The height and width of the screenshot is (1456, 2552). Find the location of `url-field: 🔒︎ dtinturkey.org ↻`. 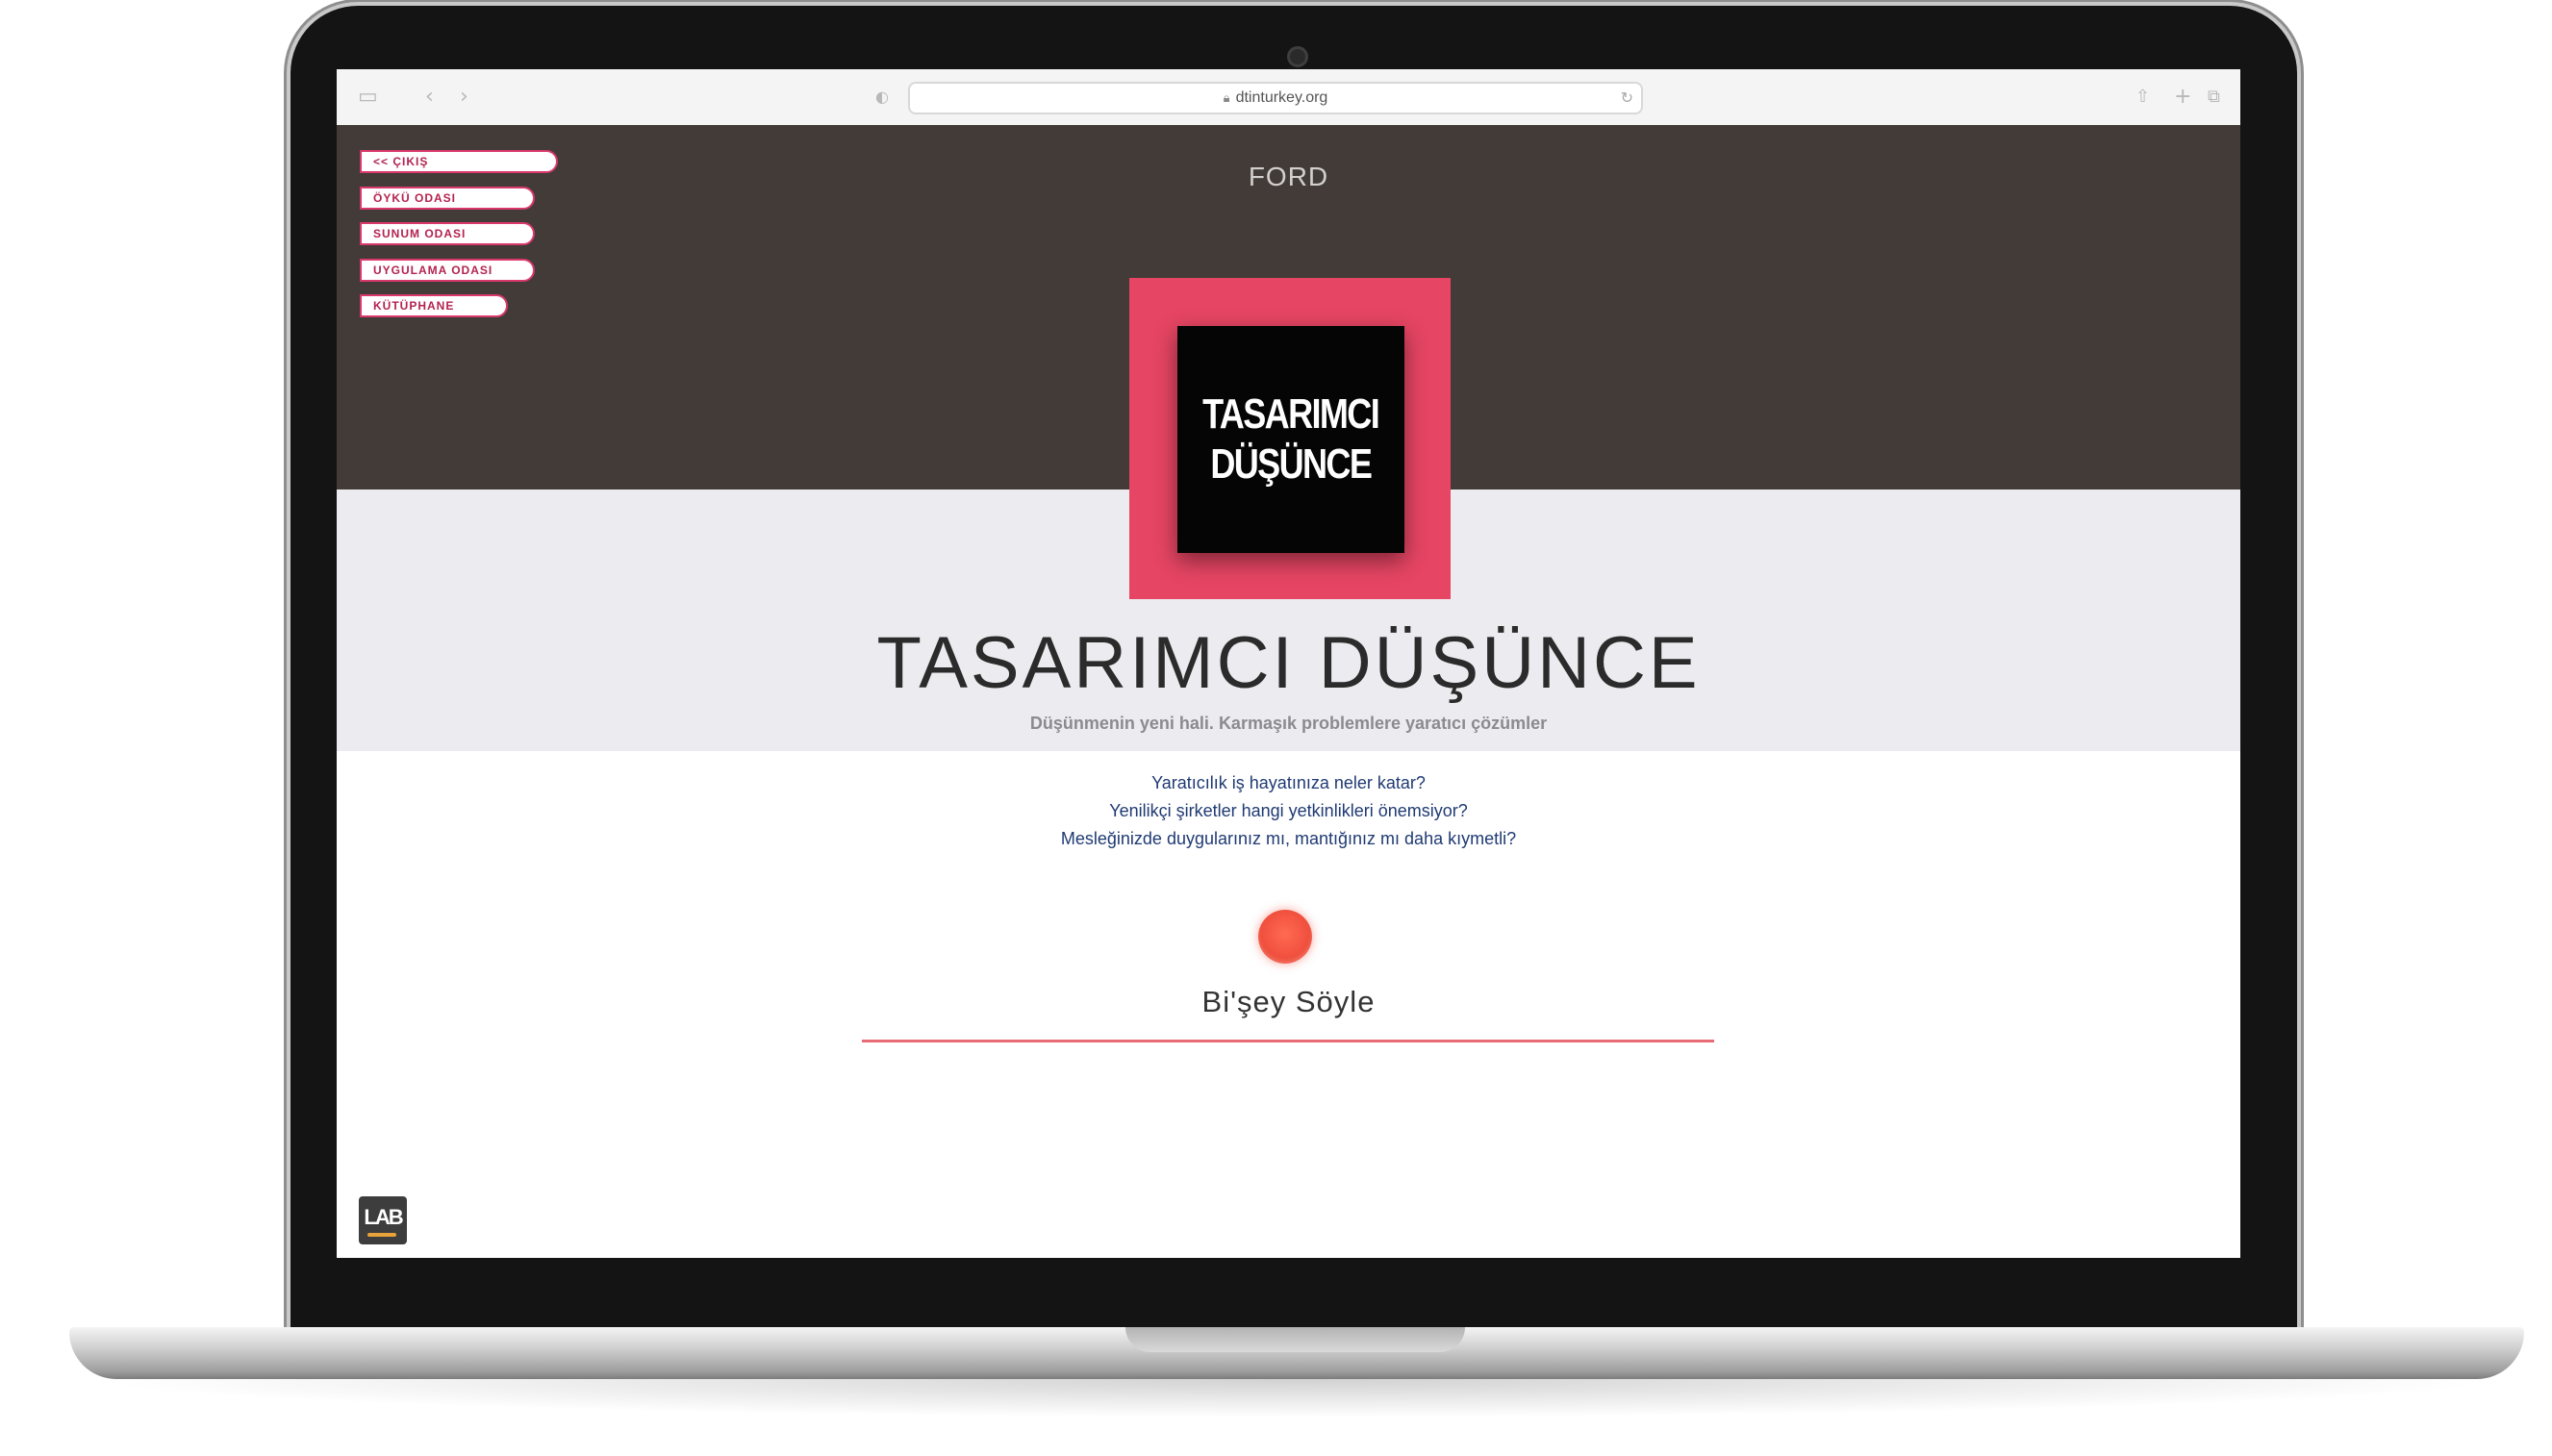

url-field: 🔒︎ dtinturkey.org ↻ is located at coordinates (1275, 98).